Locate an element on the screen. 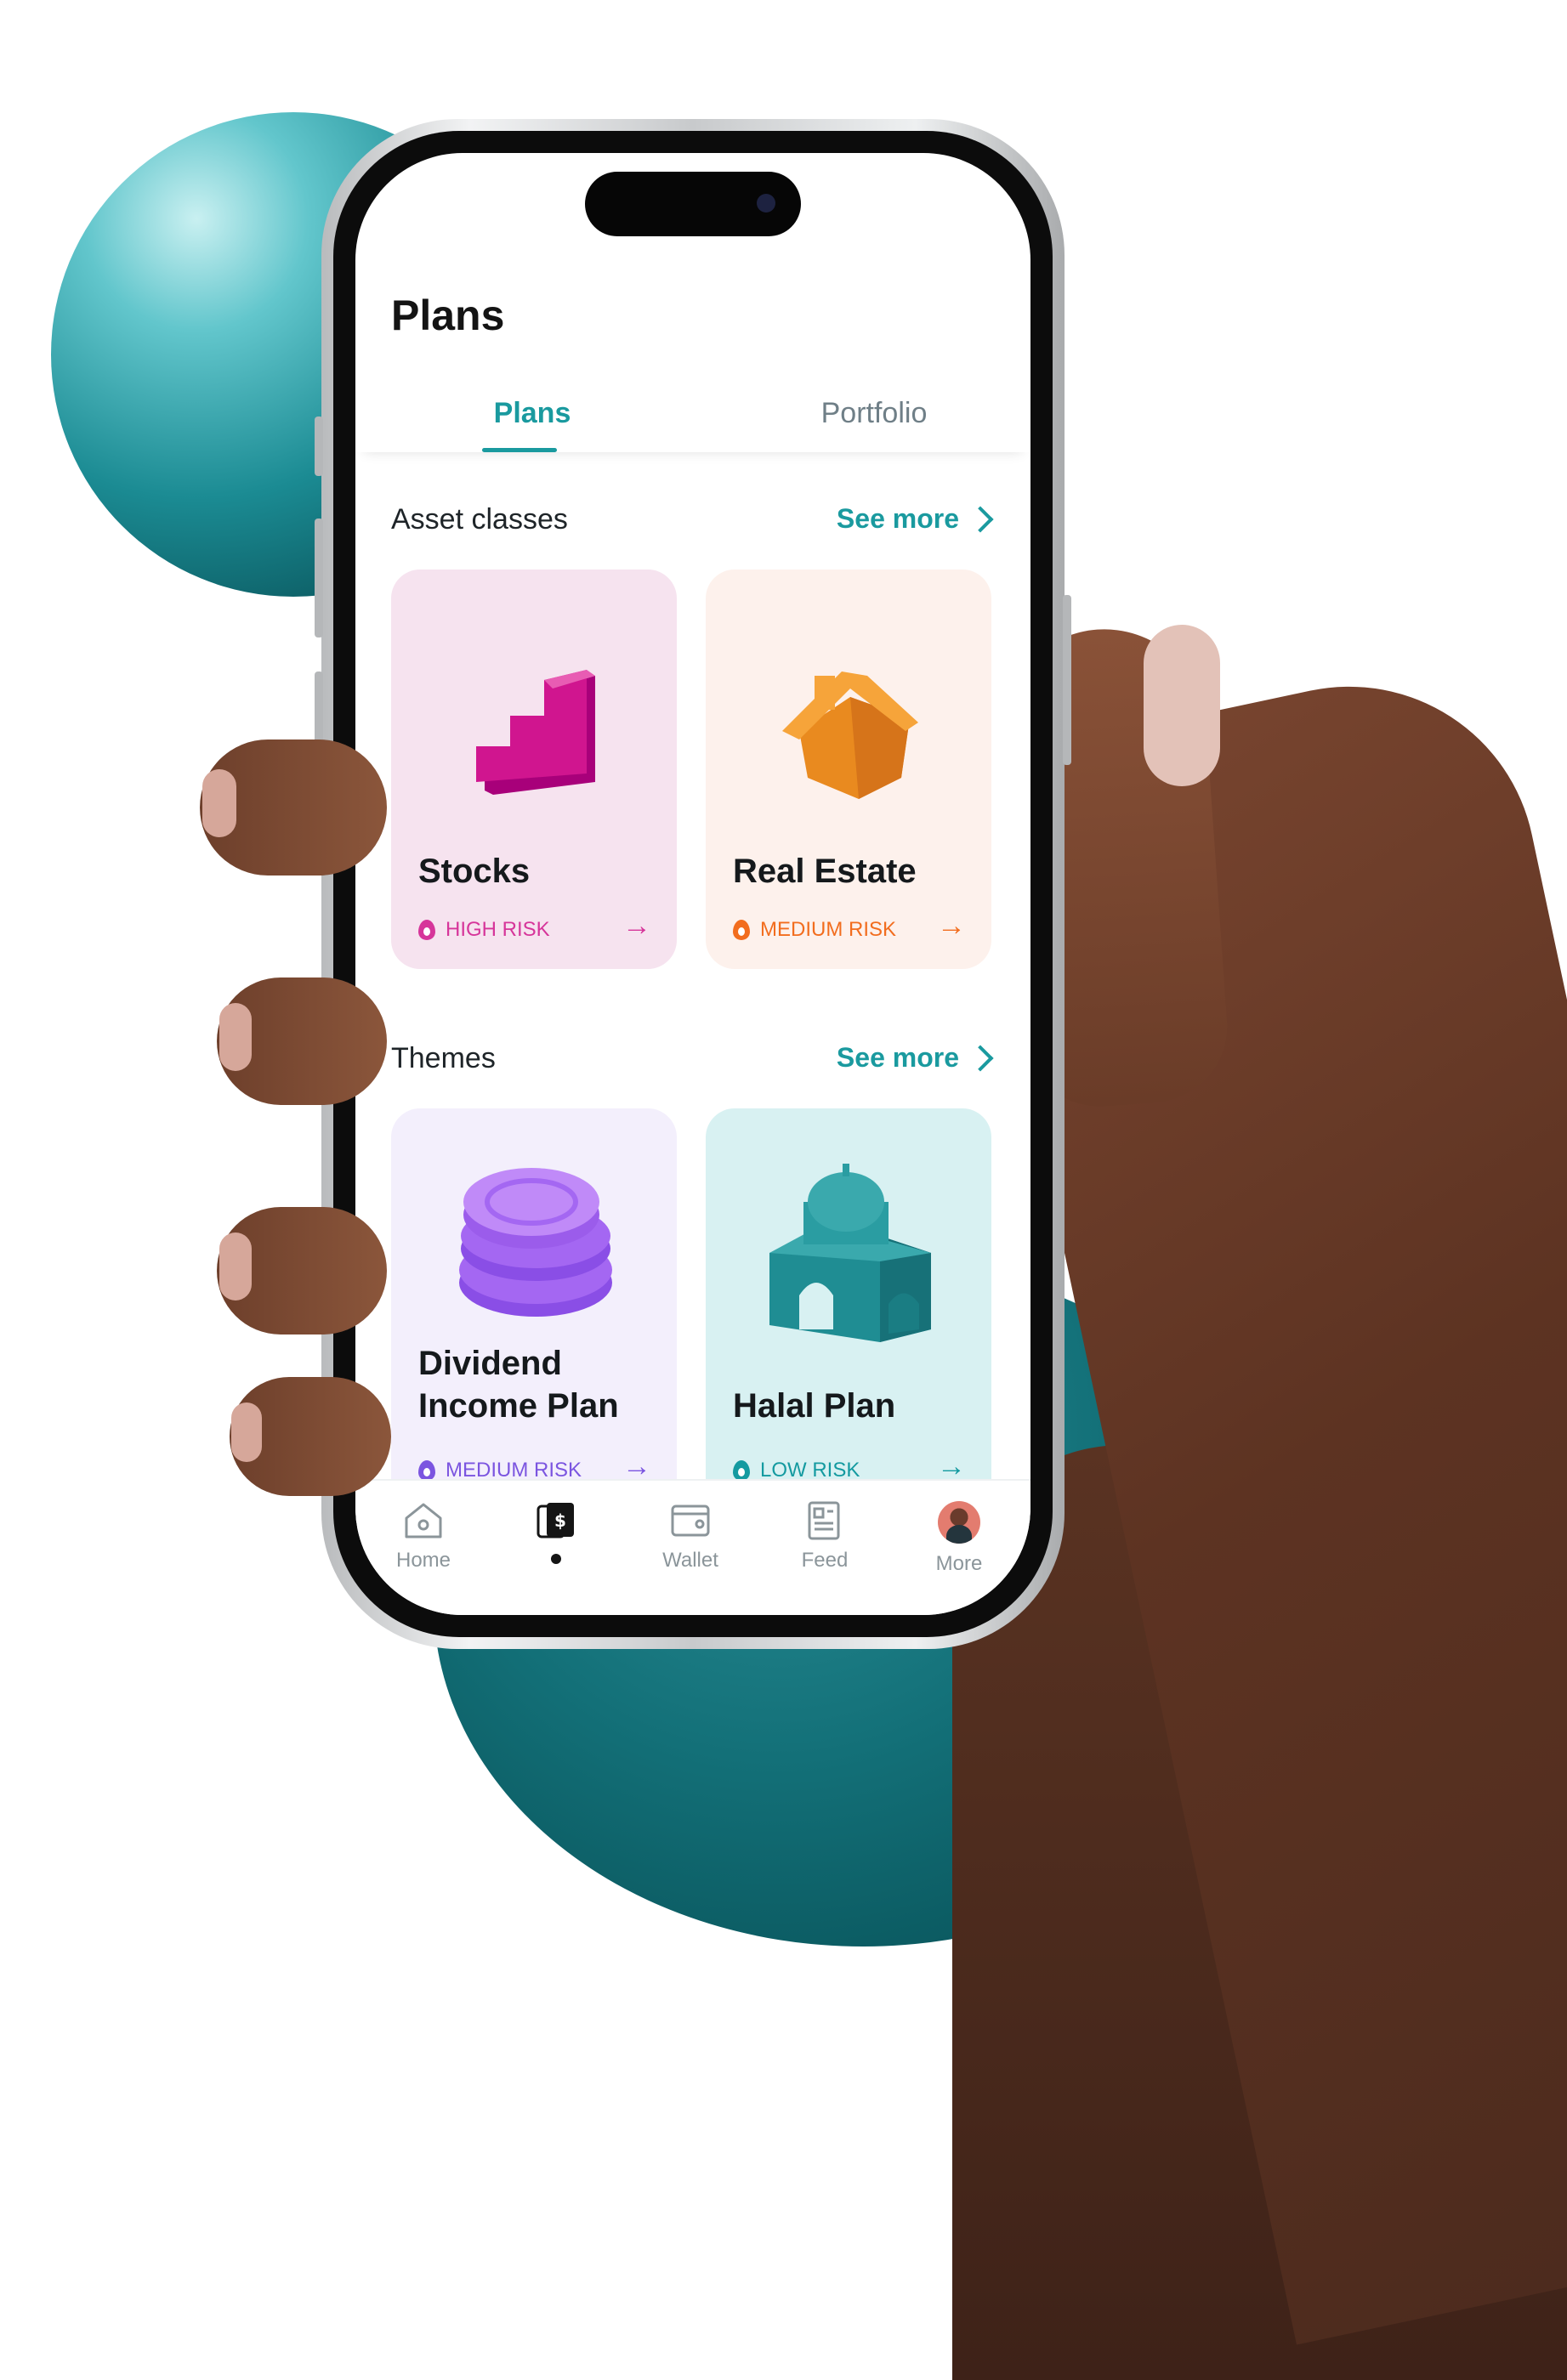  nav-item-more: More is located at coordinates (959, 1538).